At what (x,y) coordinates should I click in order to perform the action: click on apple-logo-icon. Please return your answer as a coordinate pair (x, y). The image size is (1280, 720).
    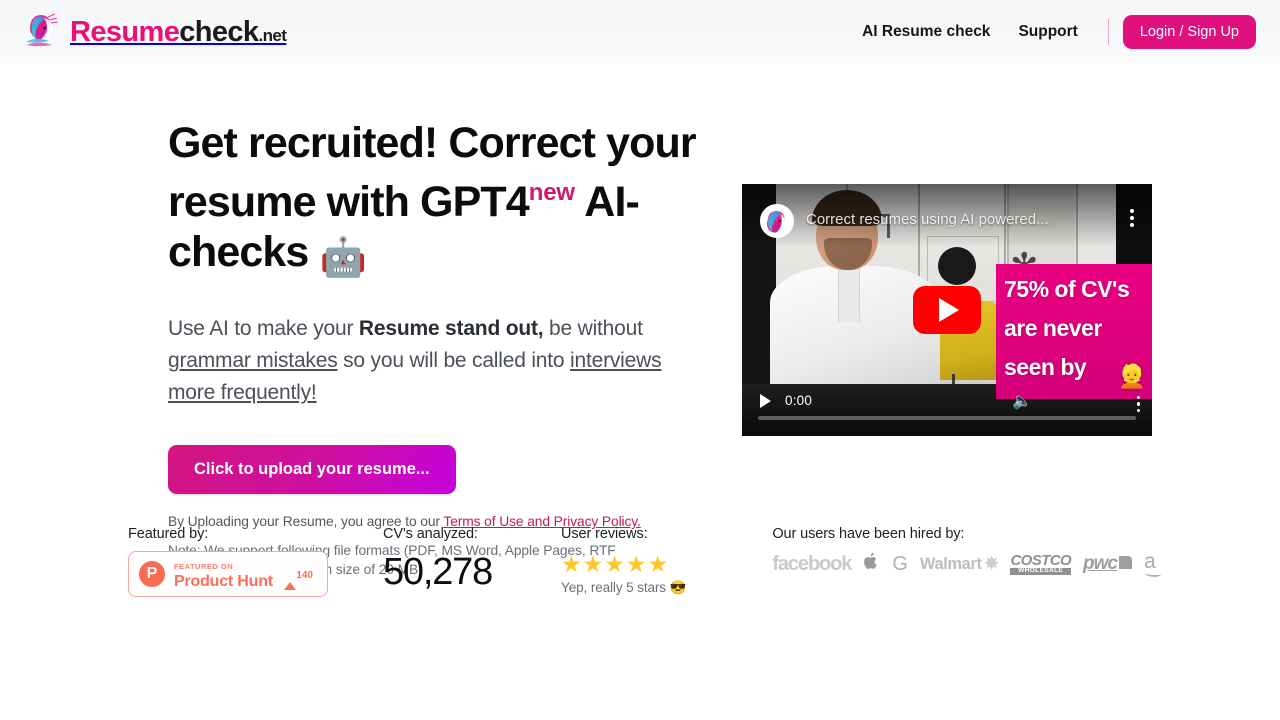
    Looking at the image, I should click on (871, 564).